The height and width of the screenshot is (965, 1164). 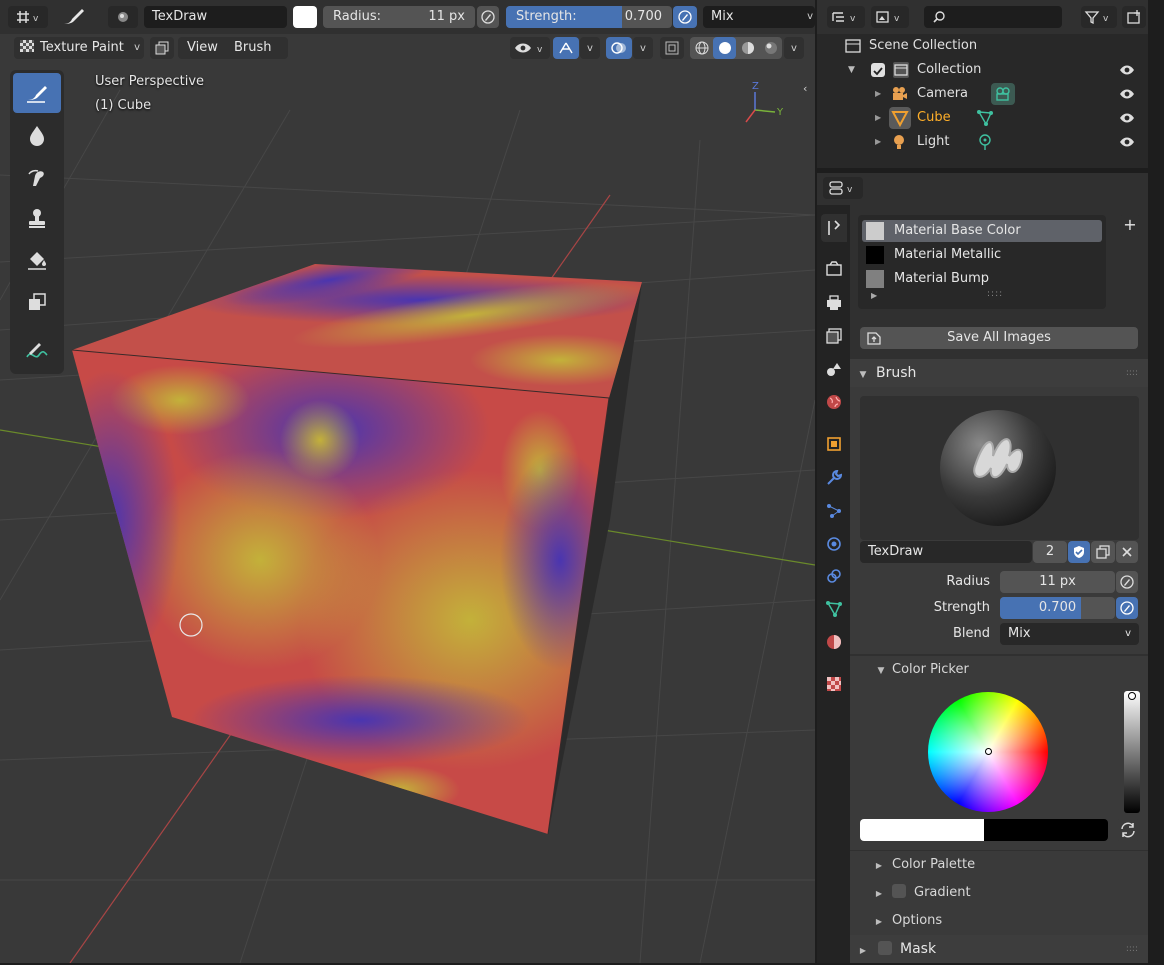 What do you see at coordinates (834, 642) in the screenshot?
I see `tab-material` at bounding box center [834, 642].